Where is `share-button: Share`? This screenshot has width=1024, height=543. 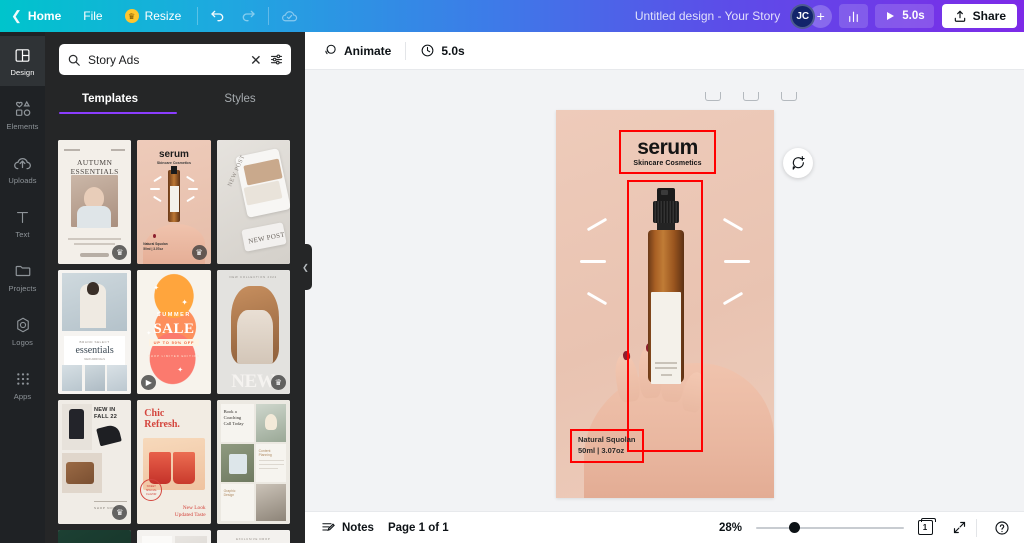 share-button: Share is located at coordinates (979, 16).